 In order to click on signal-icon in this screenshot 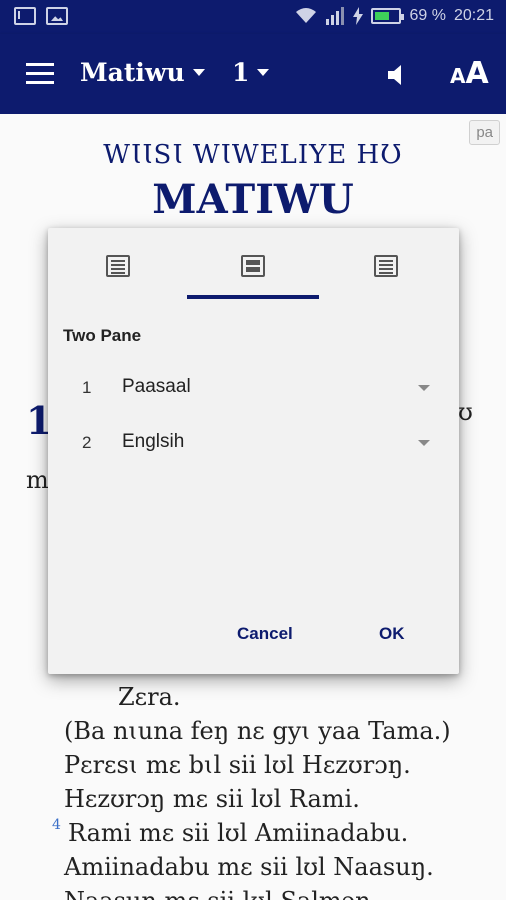, I will do `click(335, 16)`.